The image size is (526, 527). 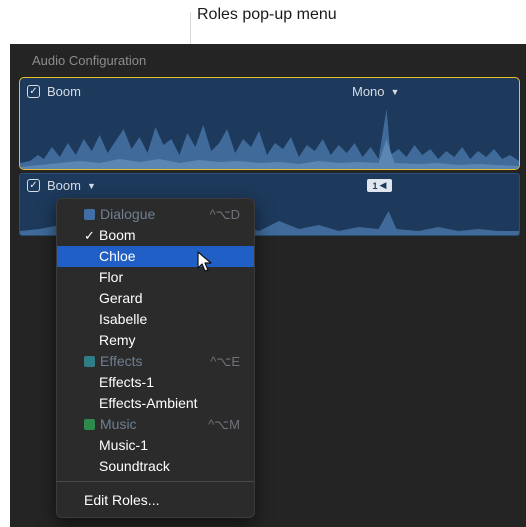 What do you see at coordinates (89, 60) in the screenshot?
I see `section-title: Audio Configuration` at bounding box center [89, 60].